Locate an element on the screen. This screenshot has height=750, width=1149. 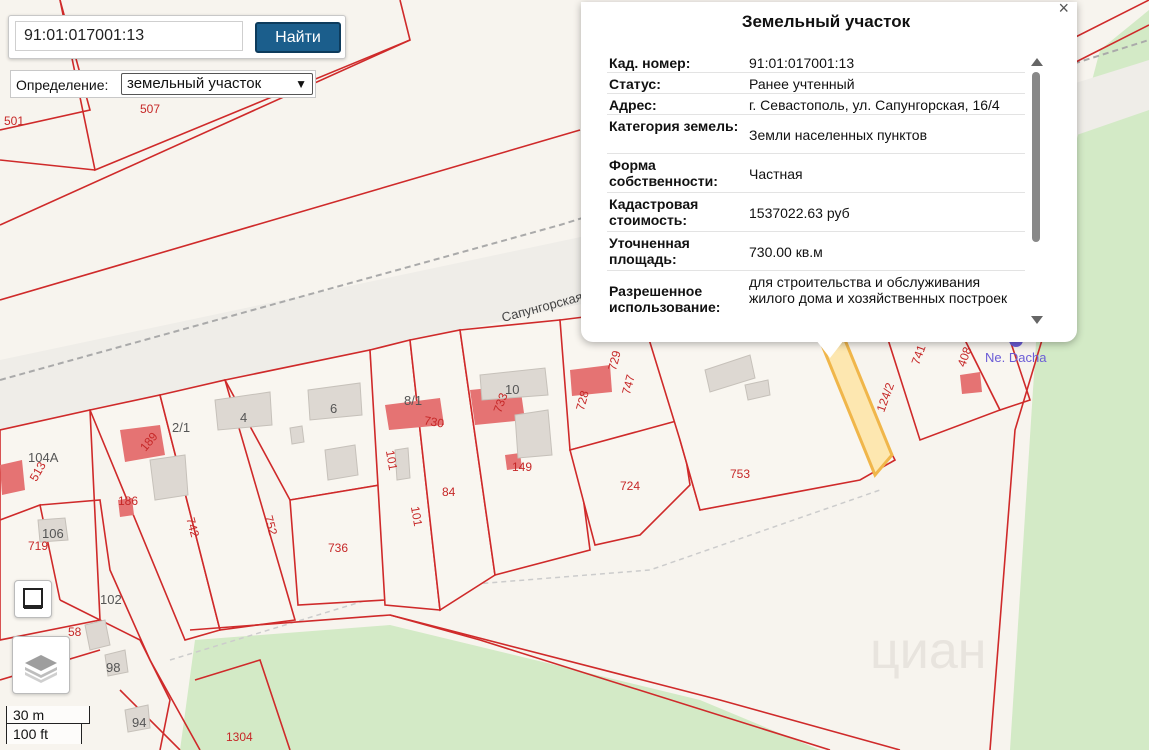
parcel-label: 84 is located at coordinates (449, 492).